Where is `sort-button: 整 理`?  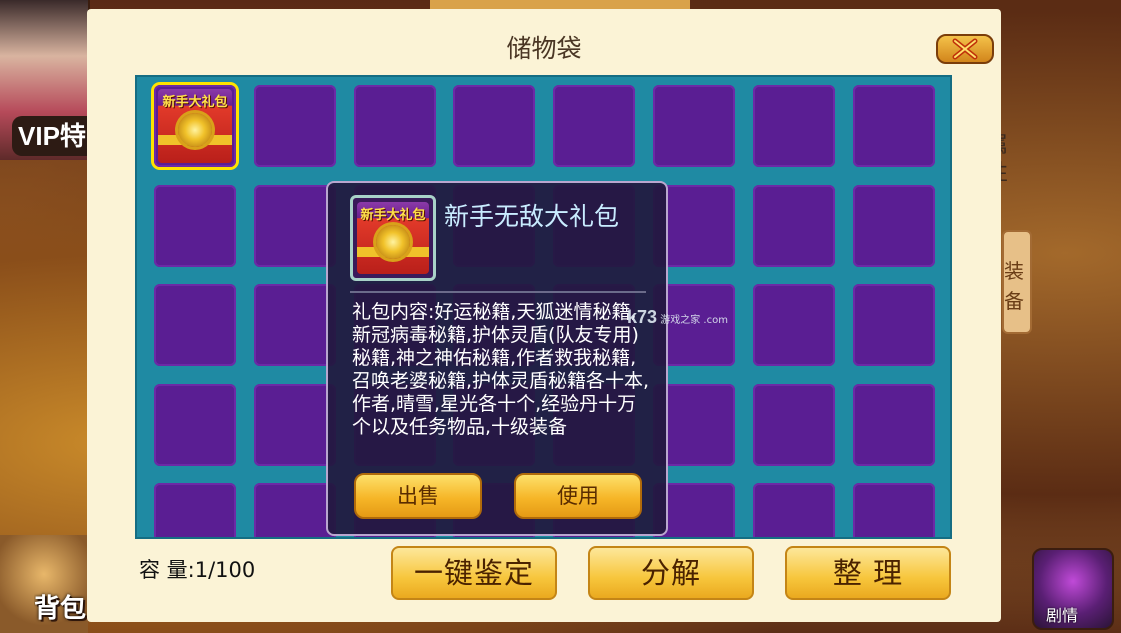 sort-button: 整 理 is located at coordinates (868, 573).